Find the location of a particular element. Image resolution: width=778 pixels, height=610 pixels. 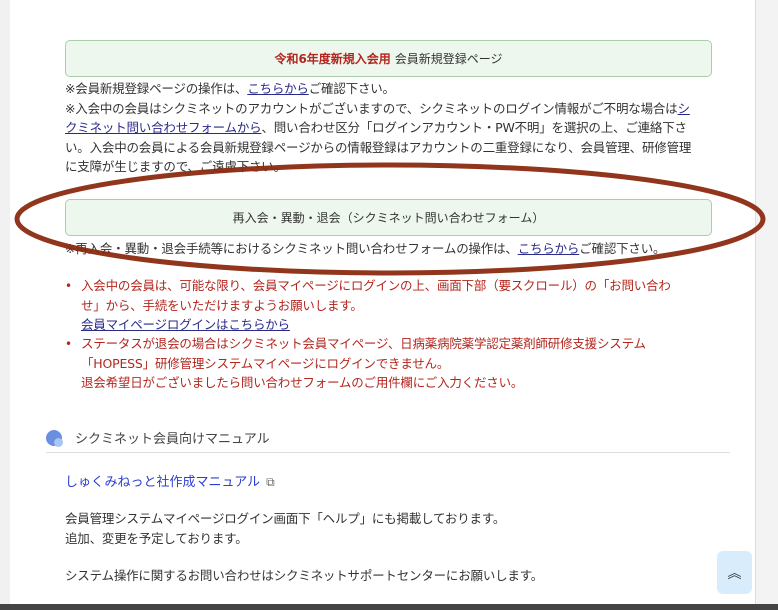

mypage-login-link: 会員マイページログインはこちらから is located at coordinates (185, 324).